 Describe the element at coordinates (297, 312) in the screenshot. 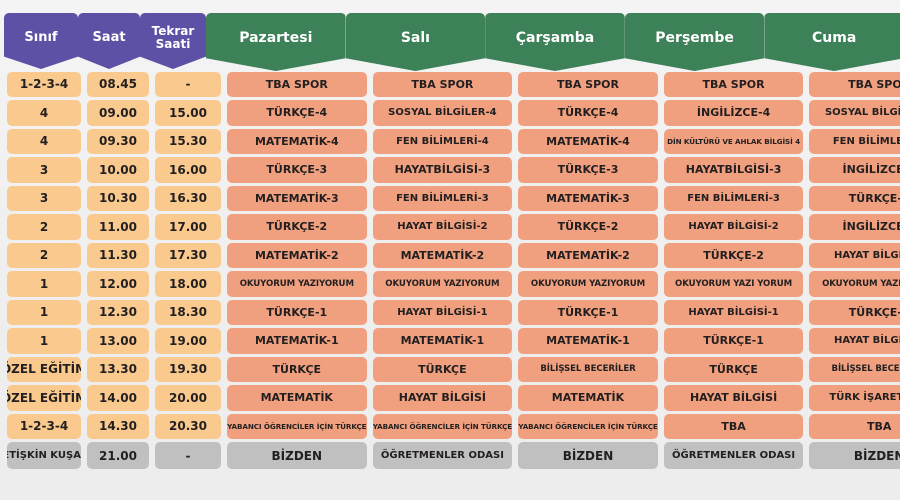

I see `cell-pazartesi: TÜRKÇE-1` at that location.